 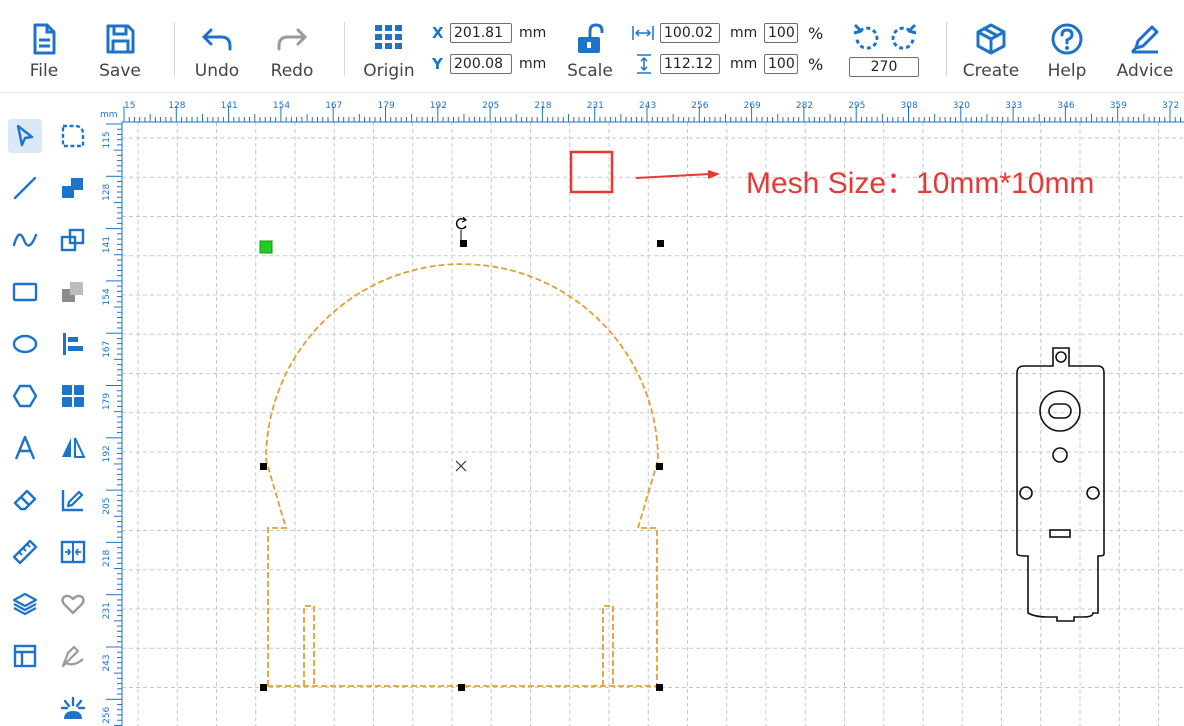 What do you see at coordinates (590, 46) in the screenshot?
I see `scale-lock-button: Scale` at bounding box center [590, 46].